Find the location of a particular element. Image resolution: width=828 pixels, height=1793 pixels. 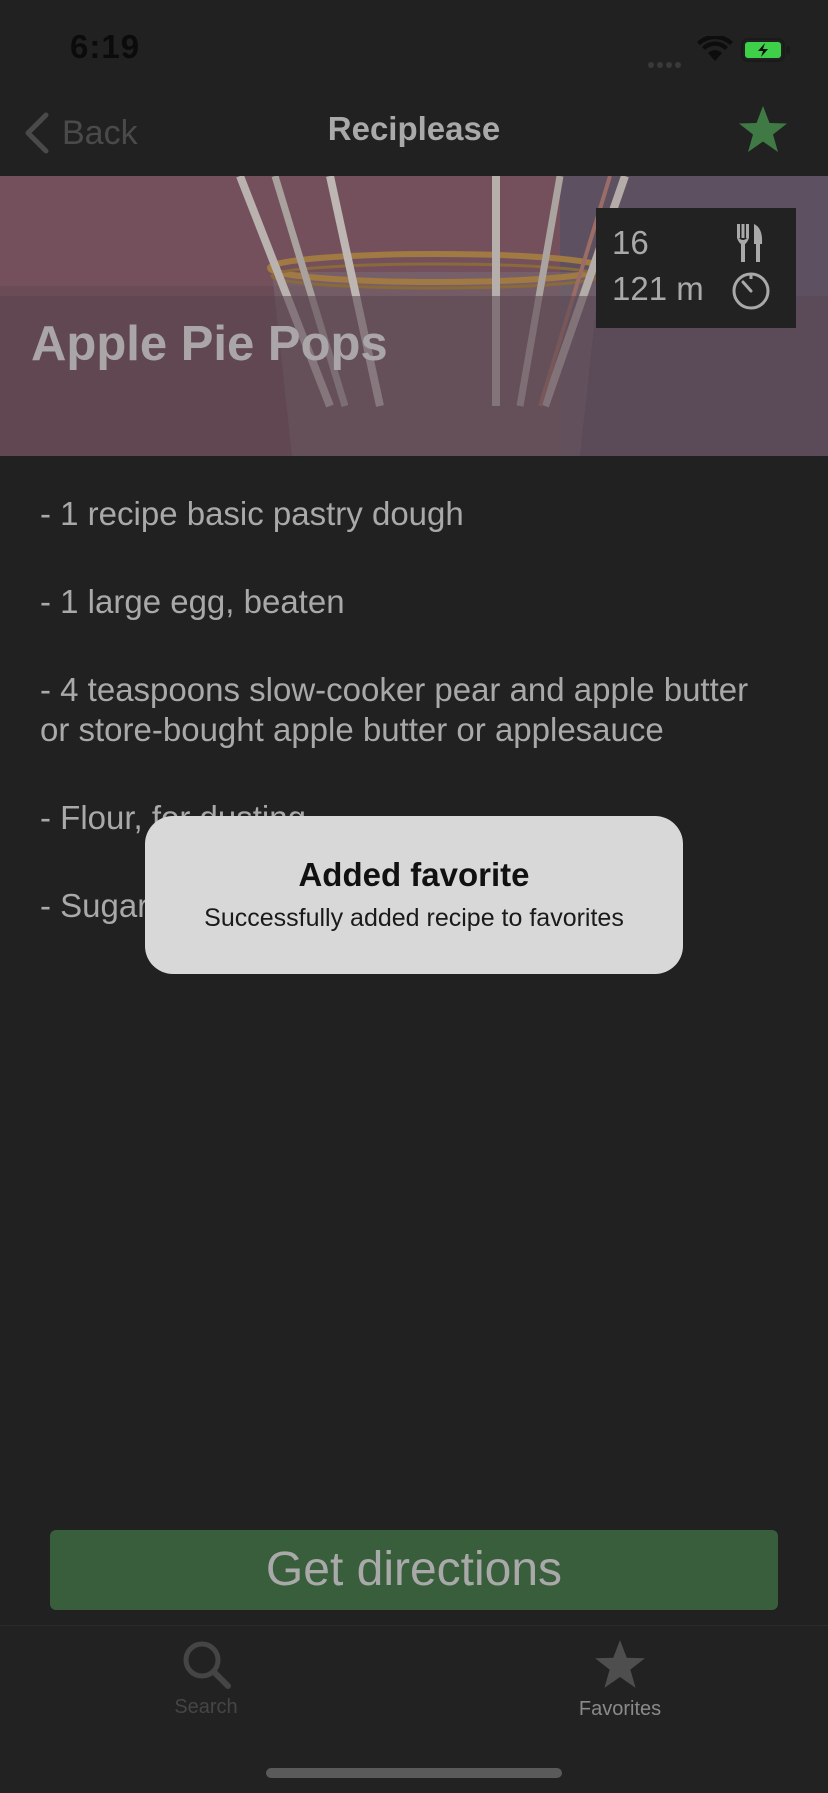

wifi-icon is located at coordinates (715, 48).